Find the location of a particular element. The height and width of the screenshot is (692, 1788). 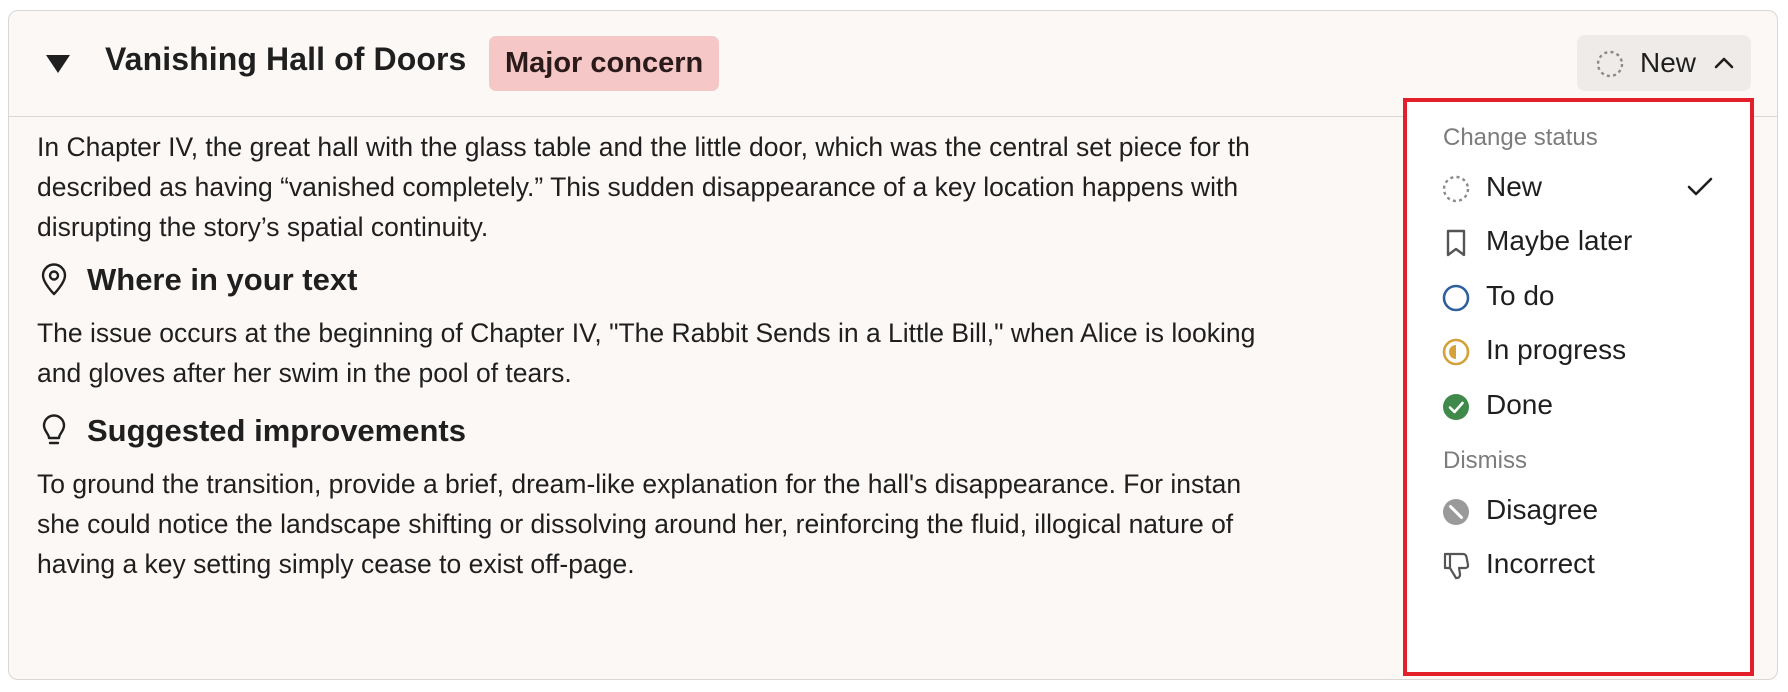

menu-item-label: Maybe later is located at coordinates (1559, 240).